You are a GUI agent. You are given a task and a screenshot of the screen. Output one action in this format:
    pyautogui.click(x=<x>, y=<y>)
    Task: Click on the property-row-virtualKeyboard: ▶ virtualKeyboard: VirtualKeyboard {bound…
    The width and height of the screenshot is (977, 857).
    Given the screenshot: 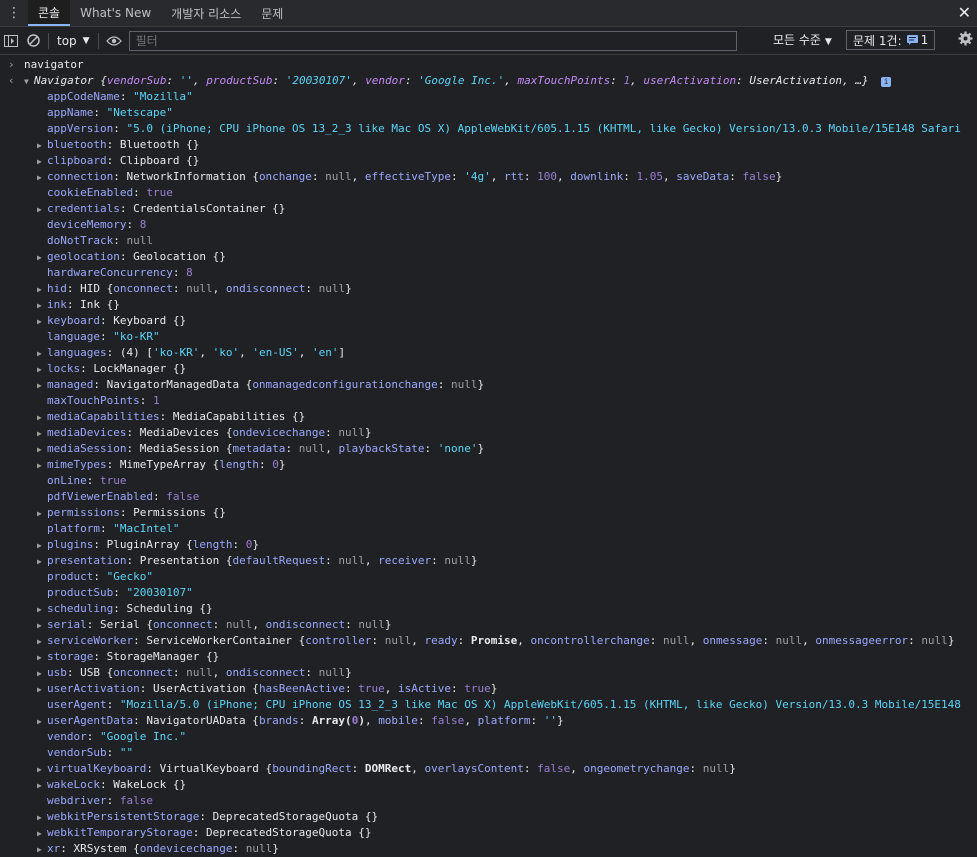 What is the action you would take?
    pyautogui.click(x=488, y=769)
    